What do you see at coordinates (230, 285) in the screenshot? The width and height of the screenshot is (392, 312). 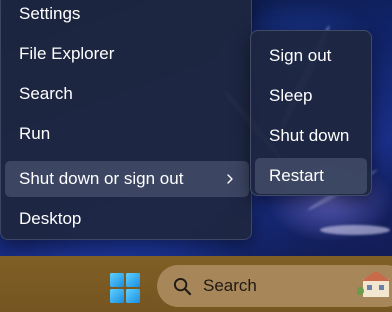 I see `search-placeholder: Search` at bounding box center [230, 285].